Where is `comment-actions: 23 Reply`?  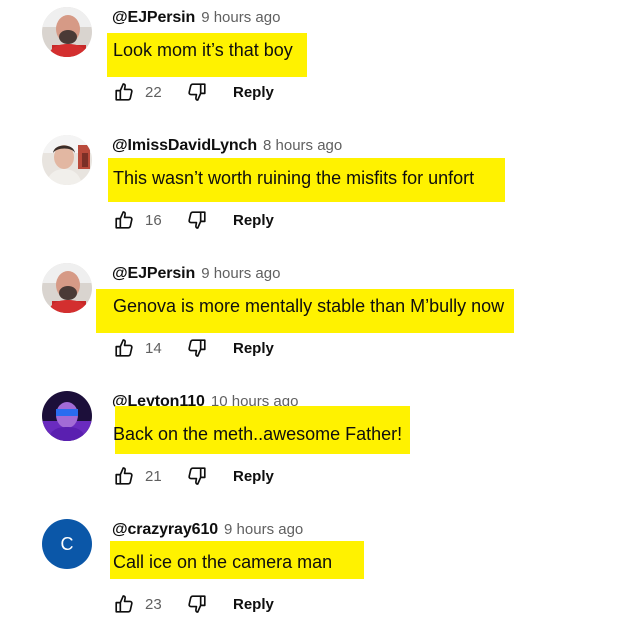
comment-actions: 23 Reply is located at coordinates (193, 604).